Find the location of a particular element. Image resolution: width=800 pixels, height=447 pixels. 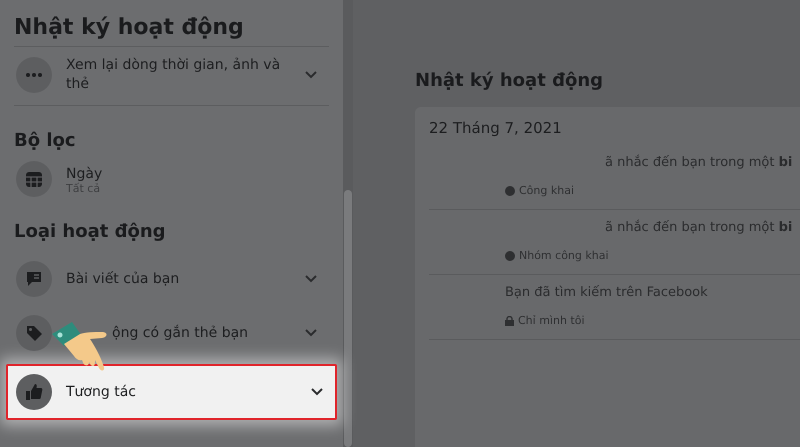

privacy-label: Công khai is located at coordinates (652, 190).